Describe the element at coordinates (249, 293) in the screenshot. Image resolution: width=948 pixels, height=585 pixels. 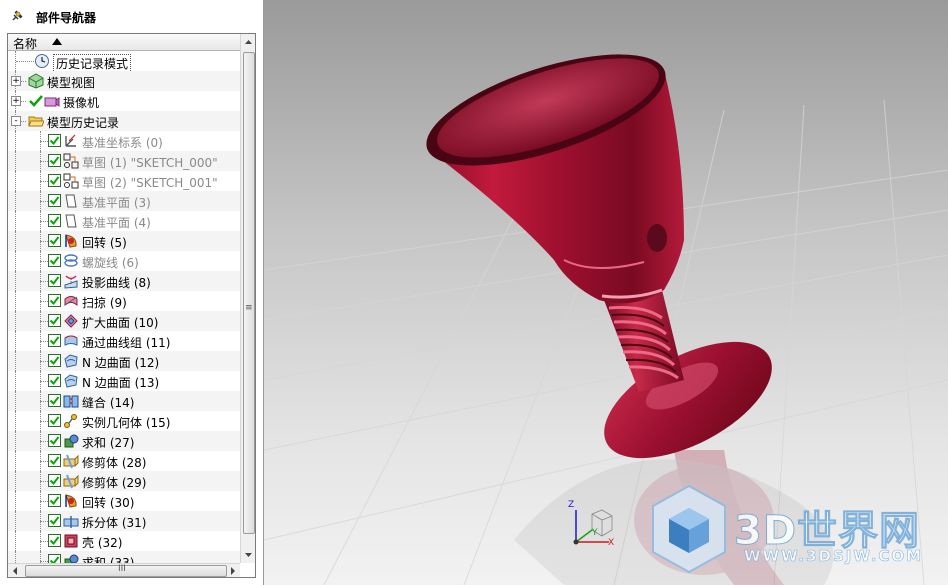
I see `vertical-scroll-thumb: ≡` at that location.